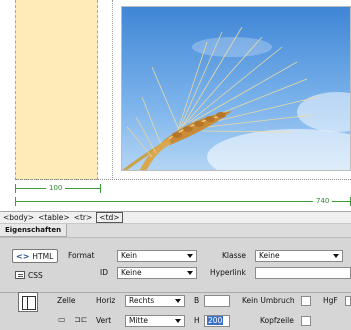 Image resolution: width=351 pixels, height=330 pixels. What do you see at coordinates (83, 217) in the screenshot?
I see `tag-tr: <tr>` at bounding box center [83, 217].